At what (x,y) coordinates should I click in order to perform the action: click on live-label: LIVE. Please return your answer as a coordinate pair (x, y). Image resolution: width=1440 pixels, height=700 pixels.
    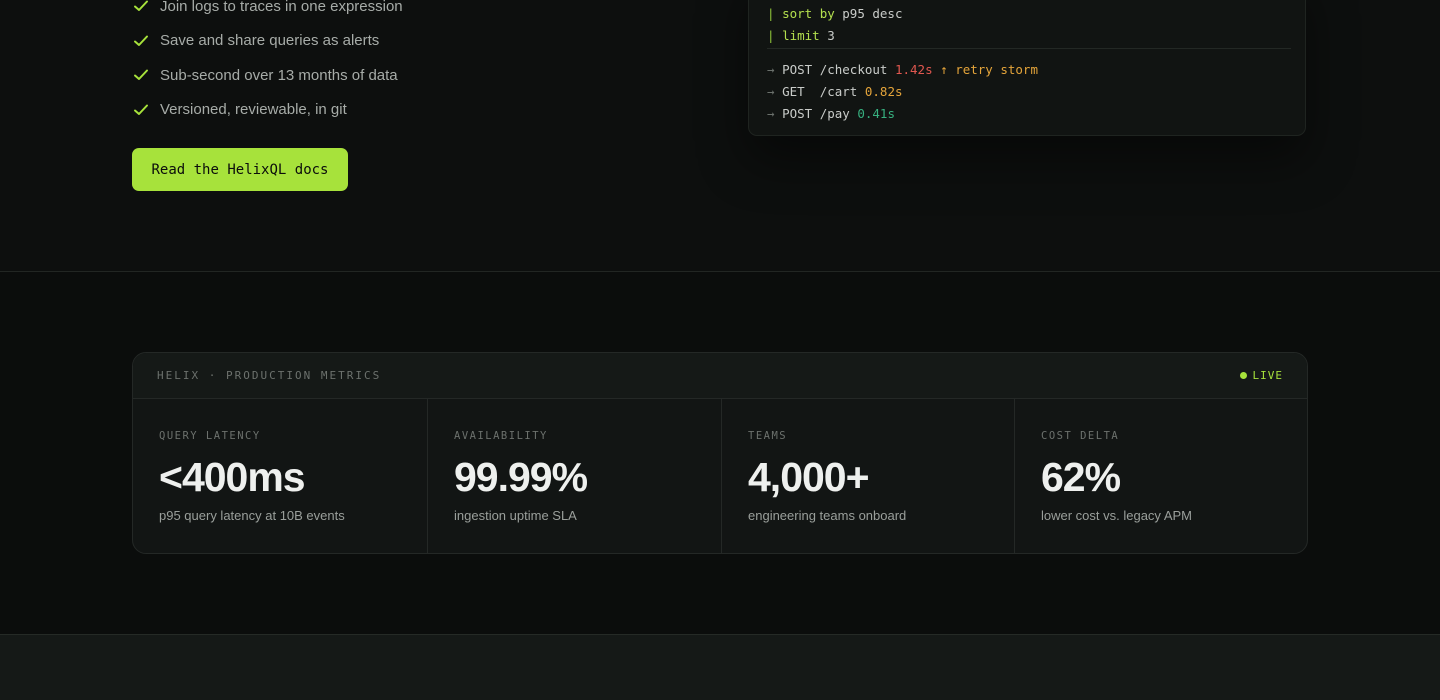
    Looking at the image, I should click on (1267, 375).